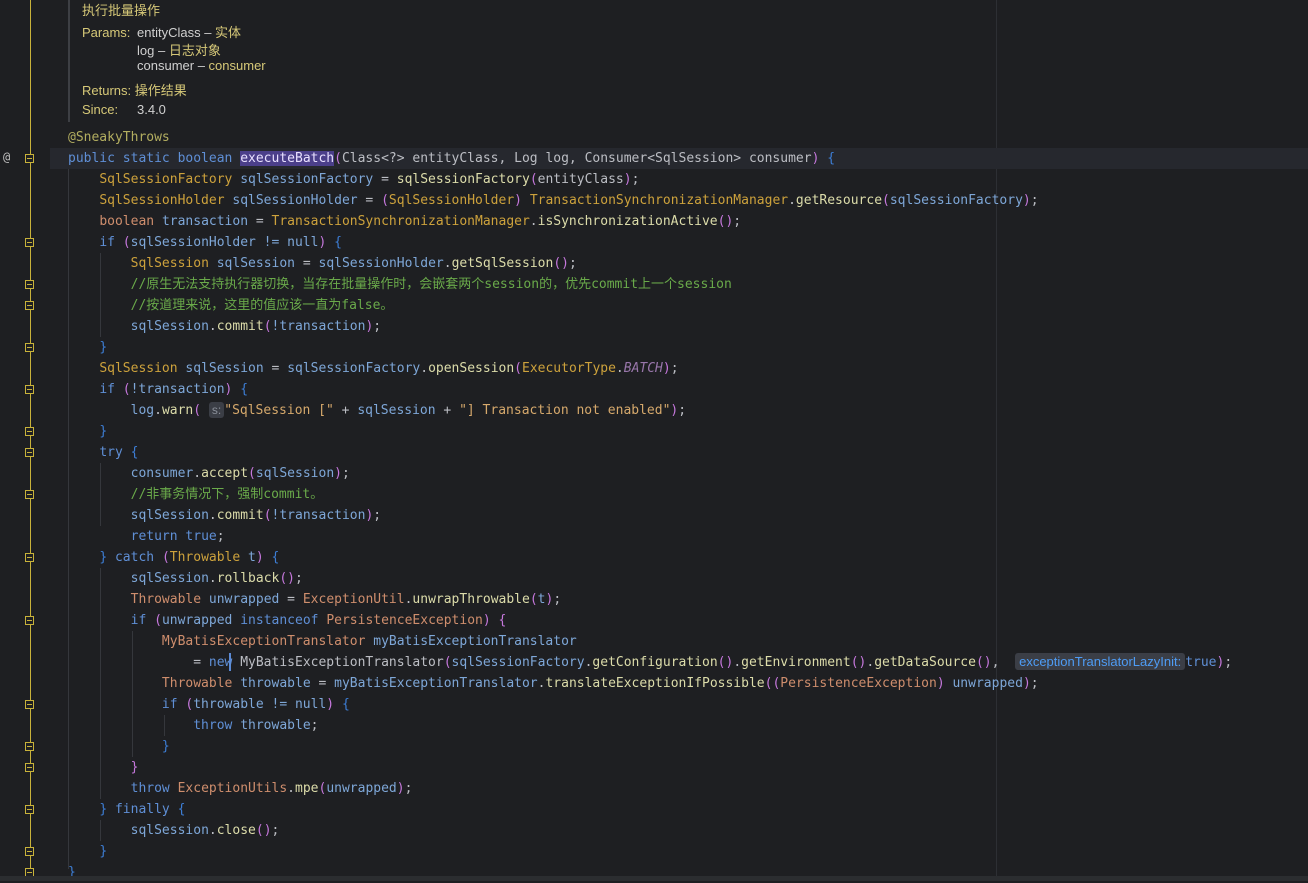 The height and width of the screenshot is (883, 1308). I want to click on code-line: try {, so click(103, 452).